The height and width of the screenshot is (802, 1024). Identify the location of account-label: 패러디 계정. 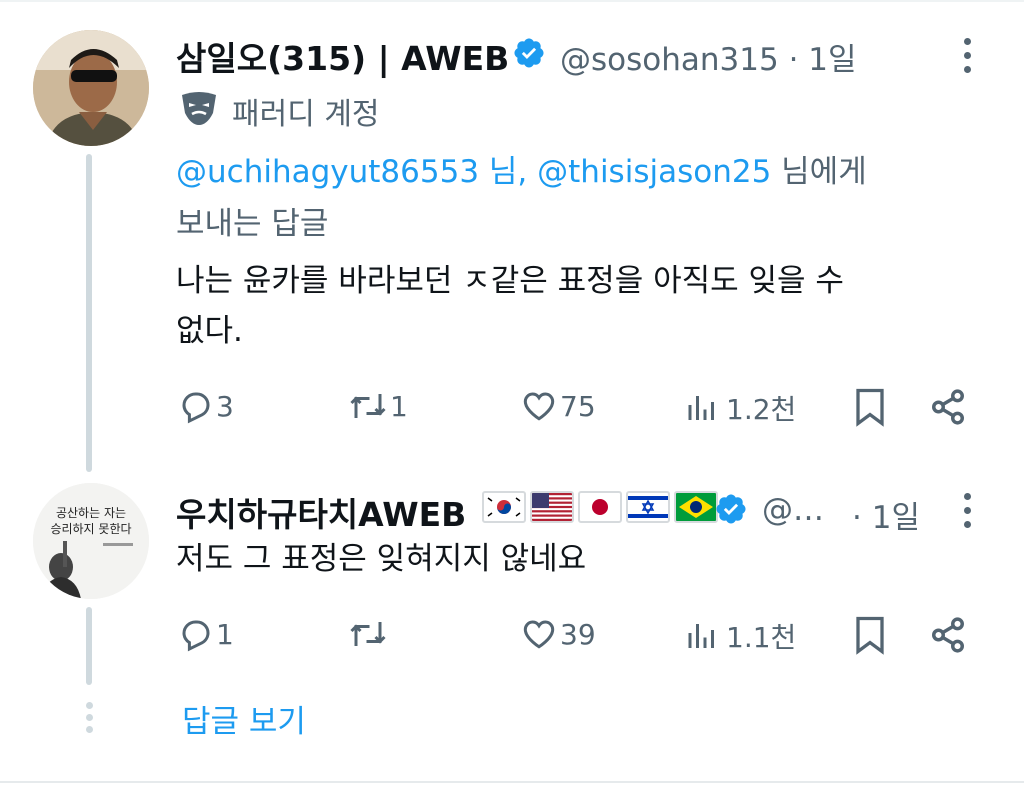
(306, 114).